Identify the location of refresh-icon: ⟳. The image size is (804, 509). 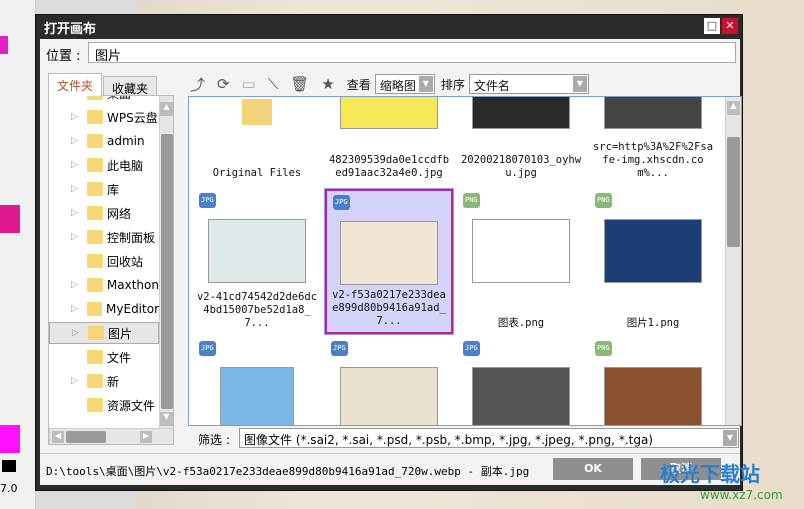
(223, 84).